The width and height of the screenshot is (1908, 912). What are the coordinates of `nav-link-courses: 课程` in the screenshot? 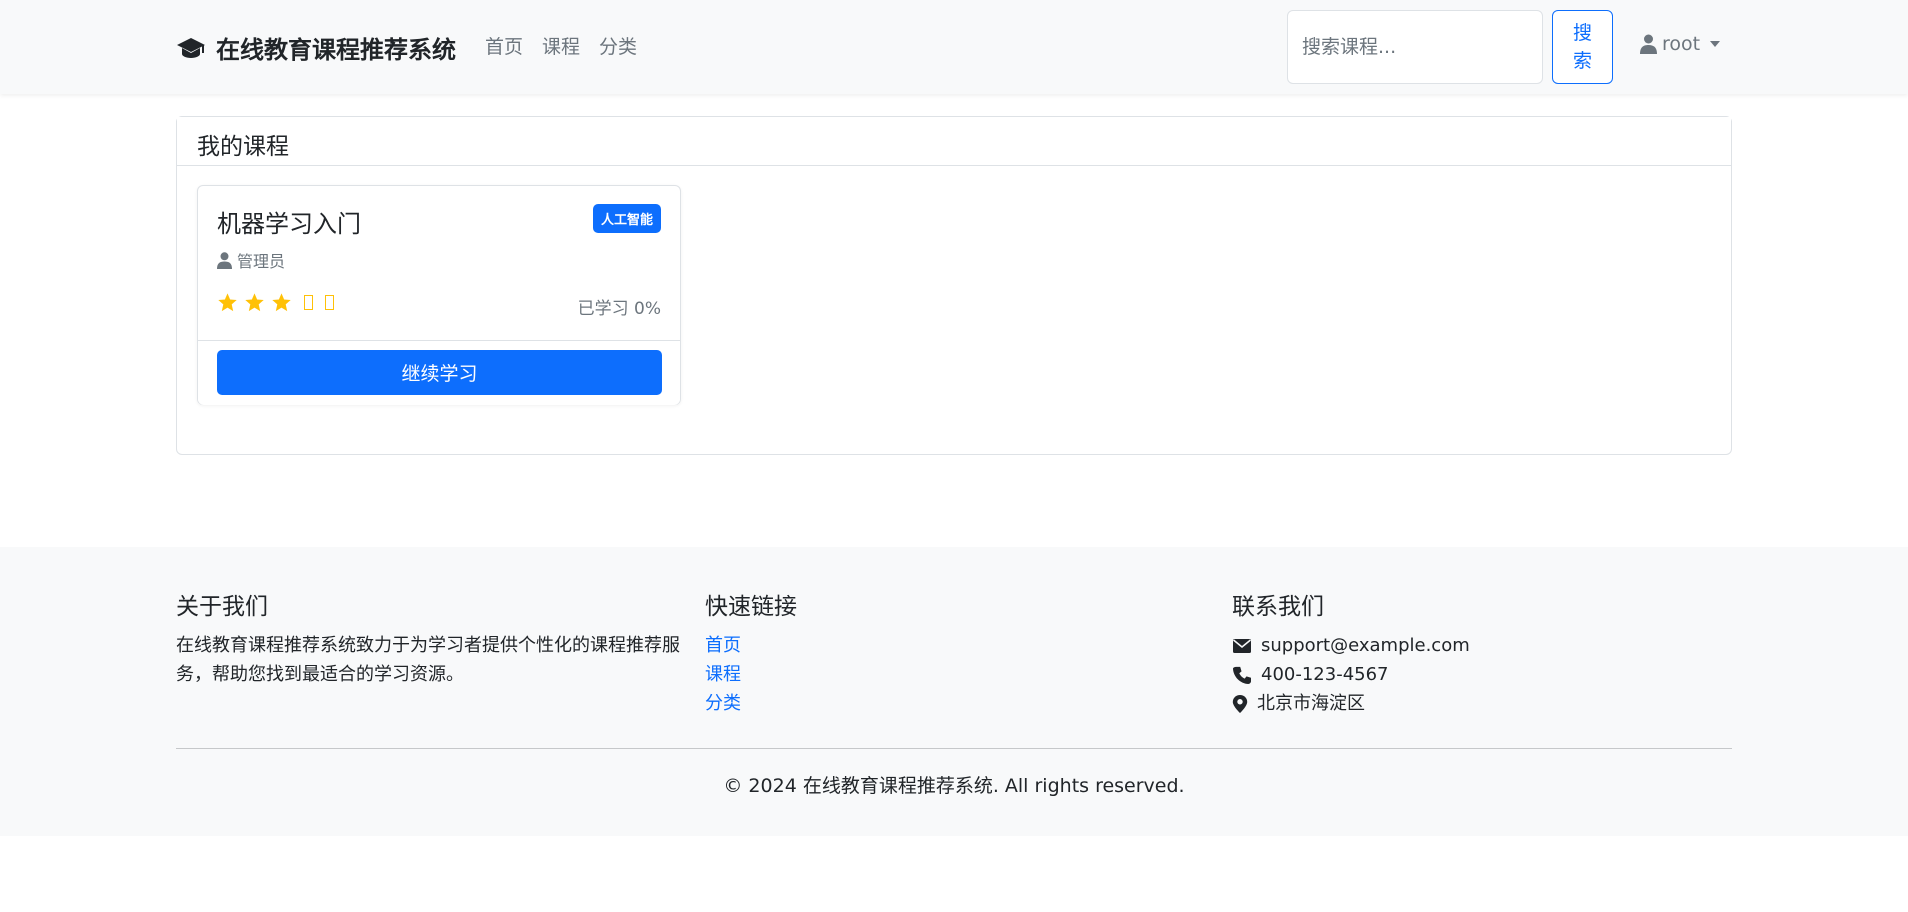 It's located at (561, 45).